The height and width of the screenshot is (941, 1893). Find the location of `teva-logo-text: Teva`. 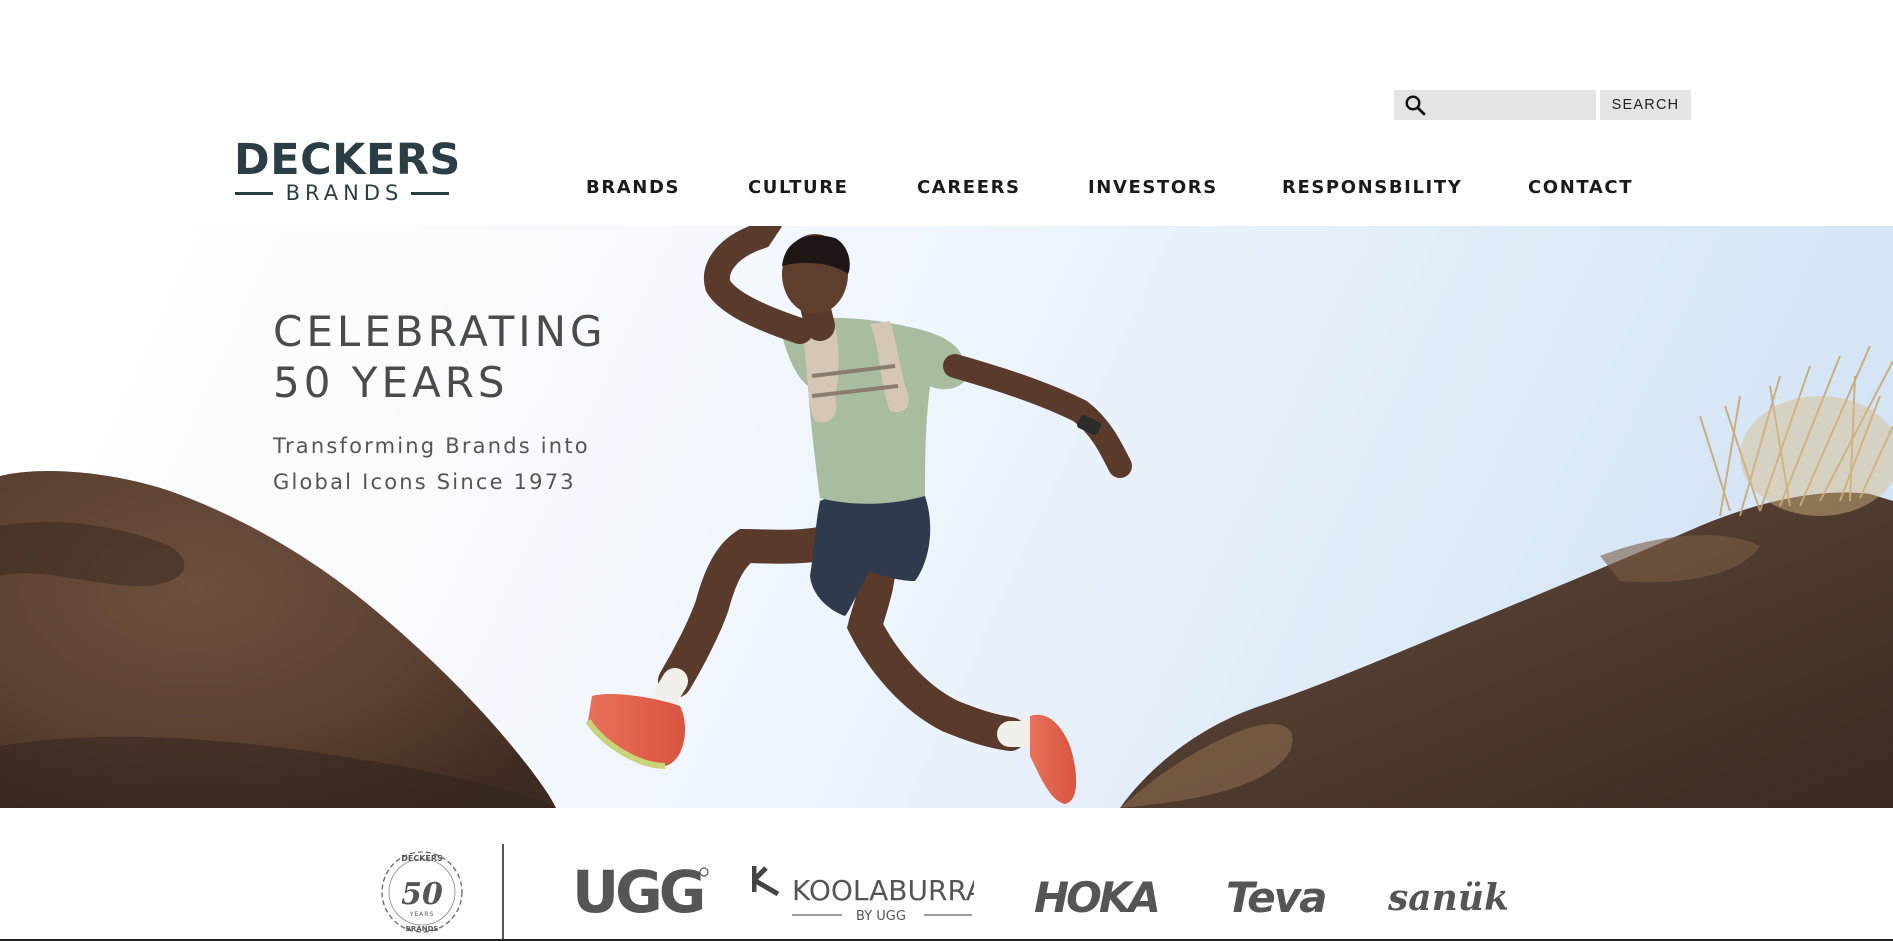

teva-logo-text: Teva is located at coordinates (1275, 896).